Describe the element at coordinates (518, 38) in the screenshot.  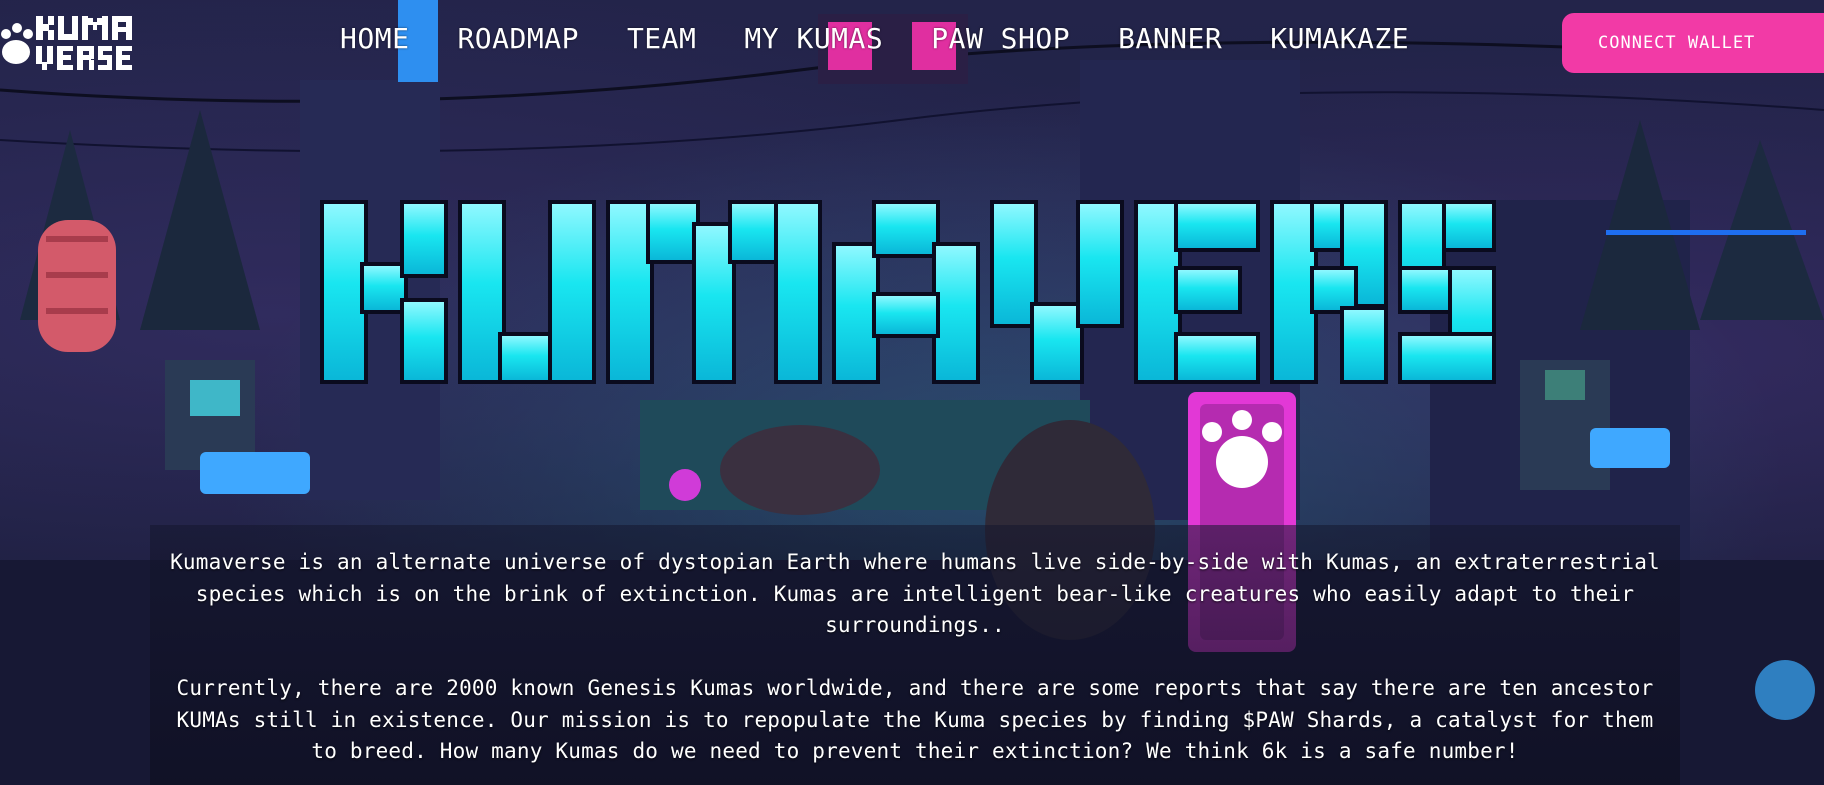
I see `nav-roadmap: ROADMAP` at that location.